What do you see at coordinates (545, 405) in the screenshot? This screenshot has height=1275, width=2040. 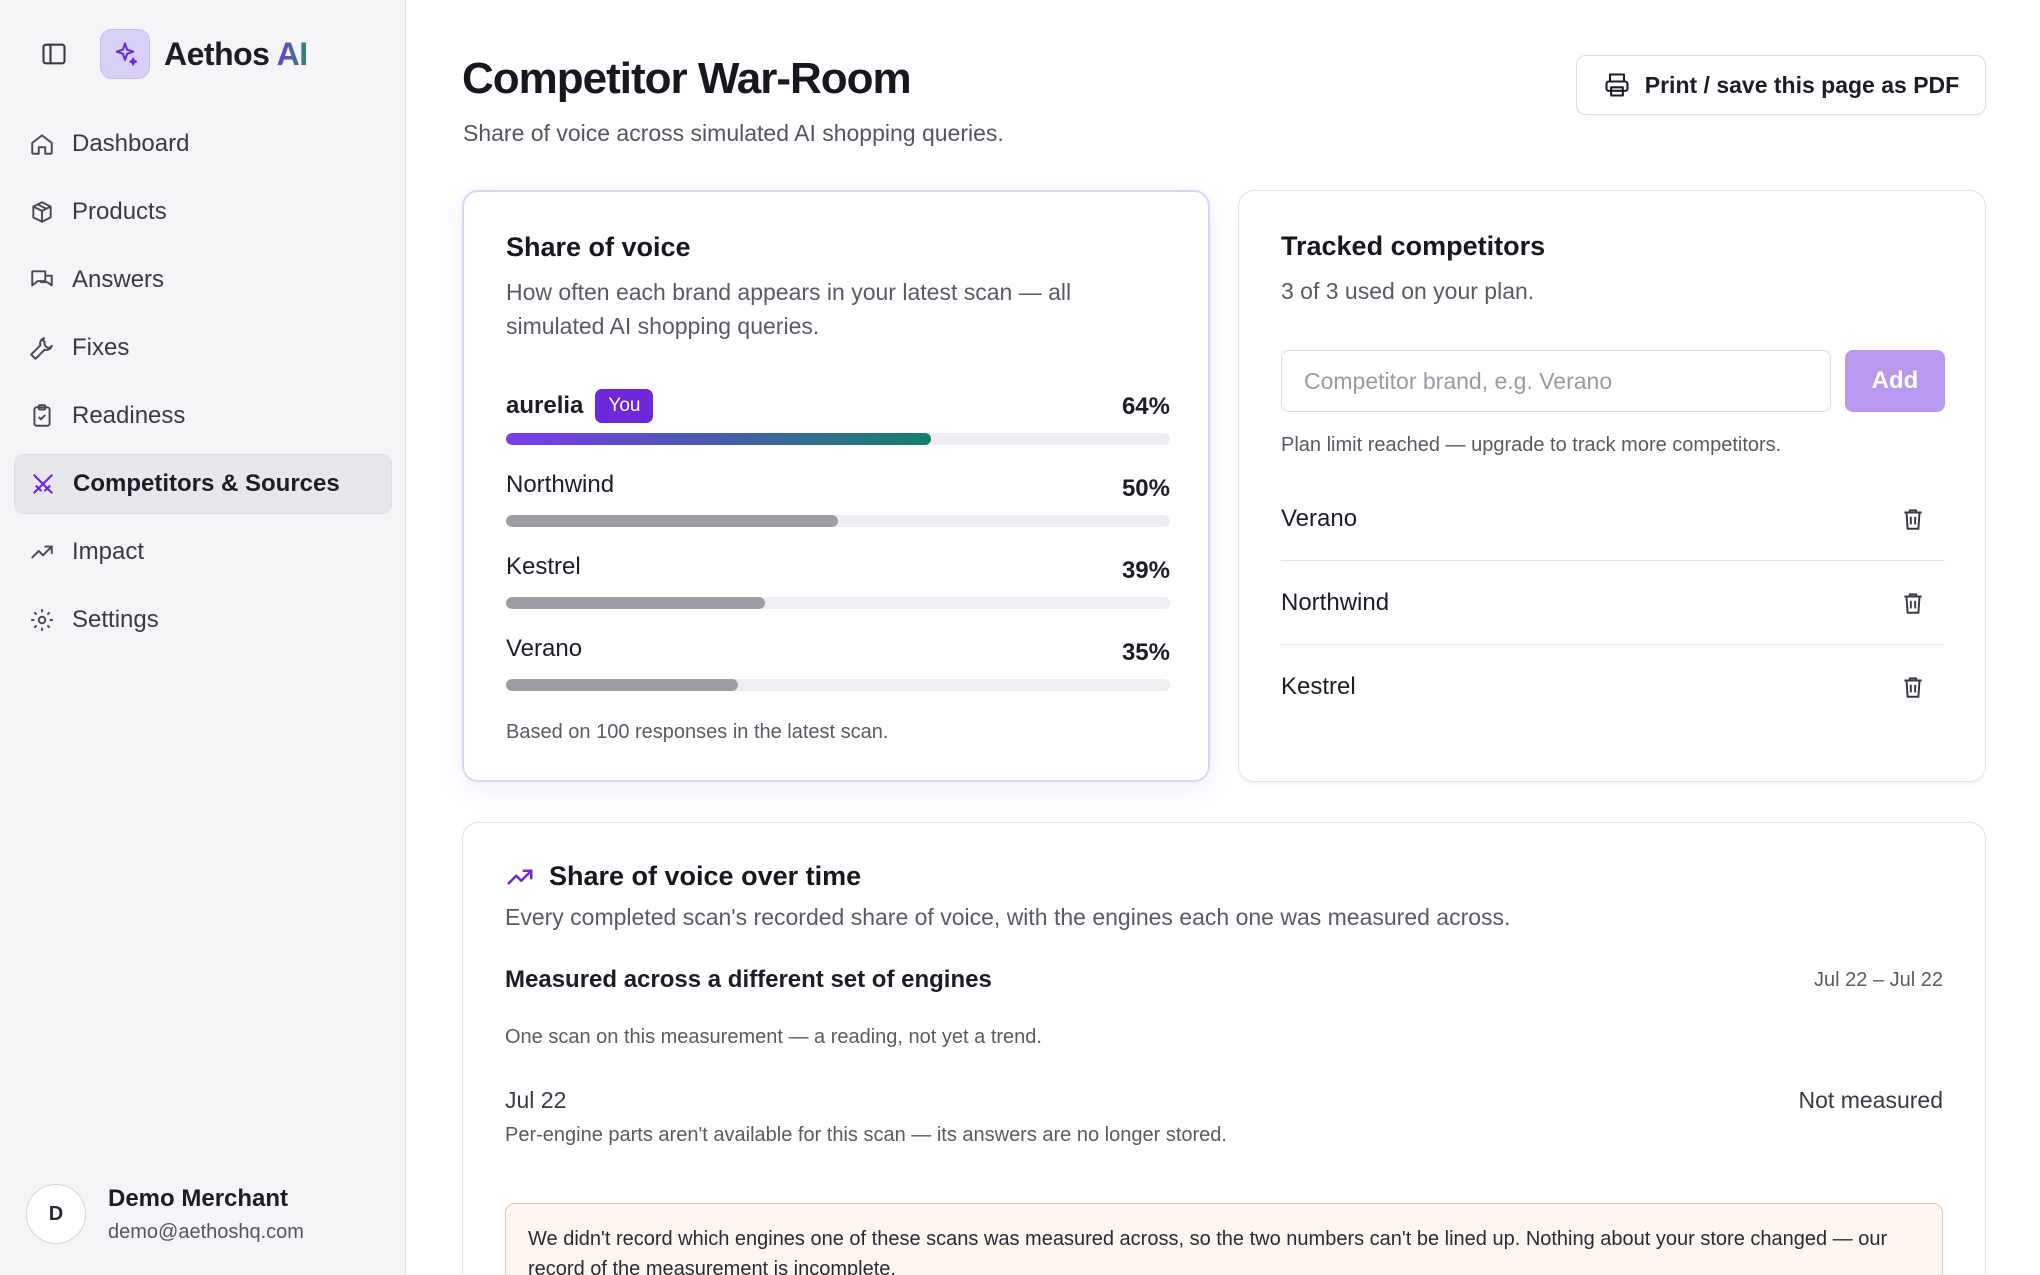 I see `brand-label: aurelia` at bounding box center [545, 405].